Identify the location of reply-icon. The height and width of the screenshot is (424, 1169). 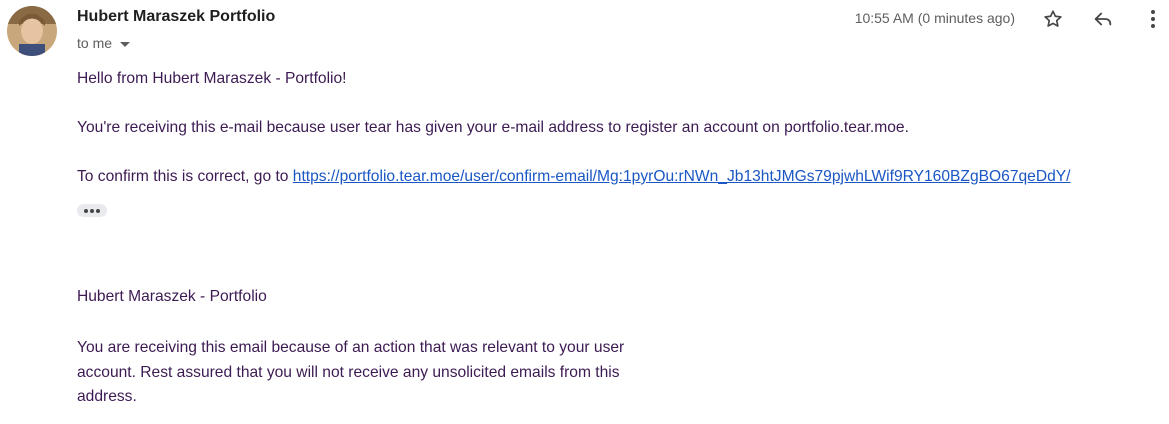
(1103, 19).